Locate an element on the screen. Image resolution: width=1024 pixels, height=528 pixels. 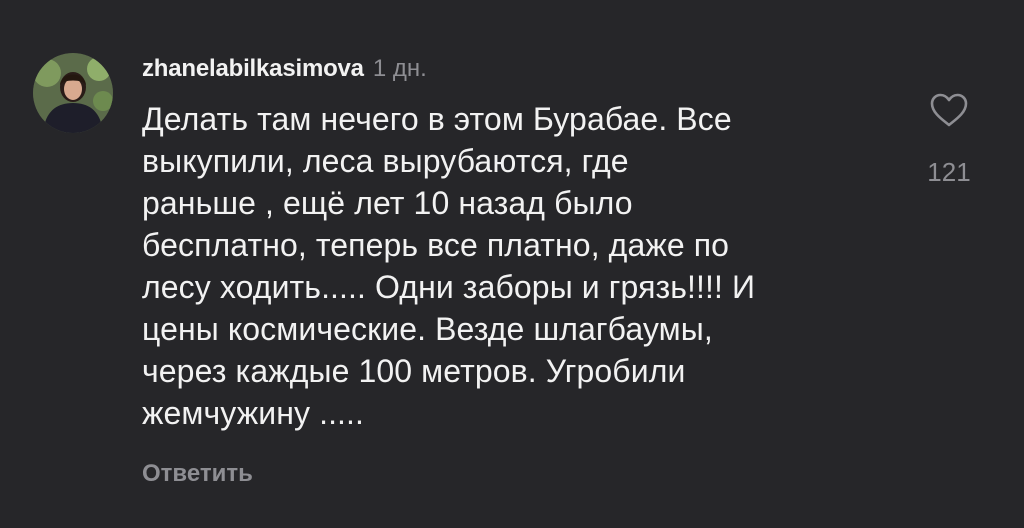
comment-header: zhanelabilkasimova 1 дн. is located at coordinates (284, 72).